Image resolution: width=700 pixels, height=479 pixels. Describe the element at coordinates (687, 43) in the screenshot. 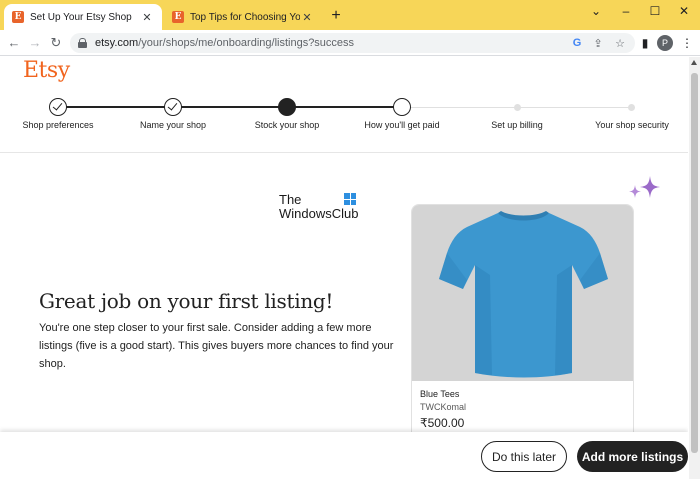

I see `menu-icon: ⋮` at that location.